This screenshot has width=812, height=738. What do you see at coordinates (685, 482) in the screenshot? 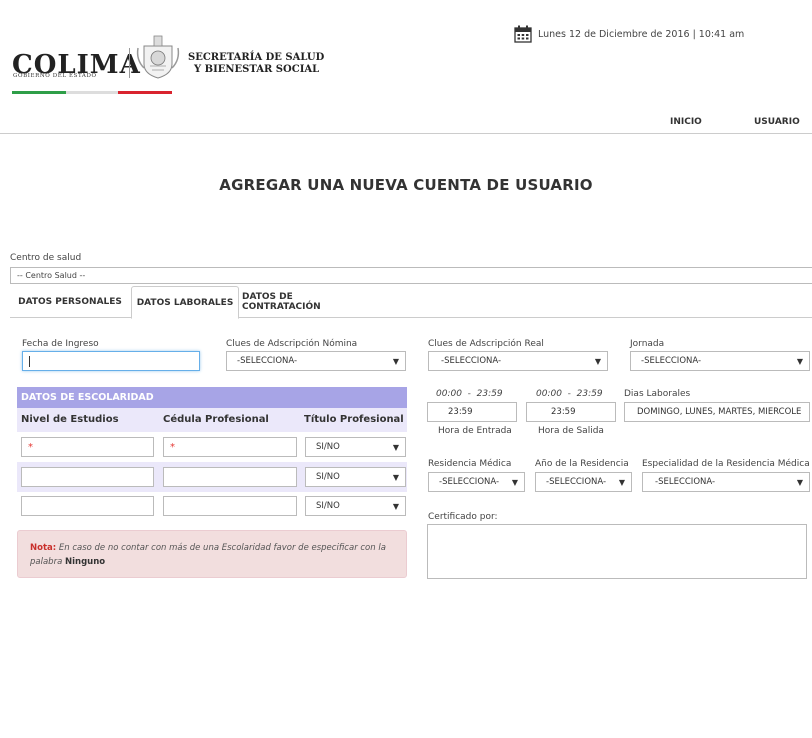
I see `especialidad-value: -SELECCIONA-` at bounding box center [685, 482].